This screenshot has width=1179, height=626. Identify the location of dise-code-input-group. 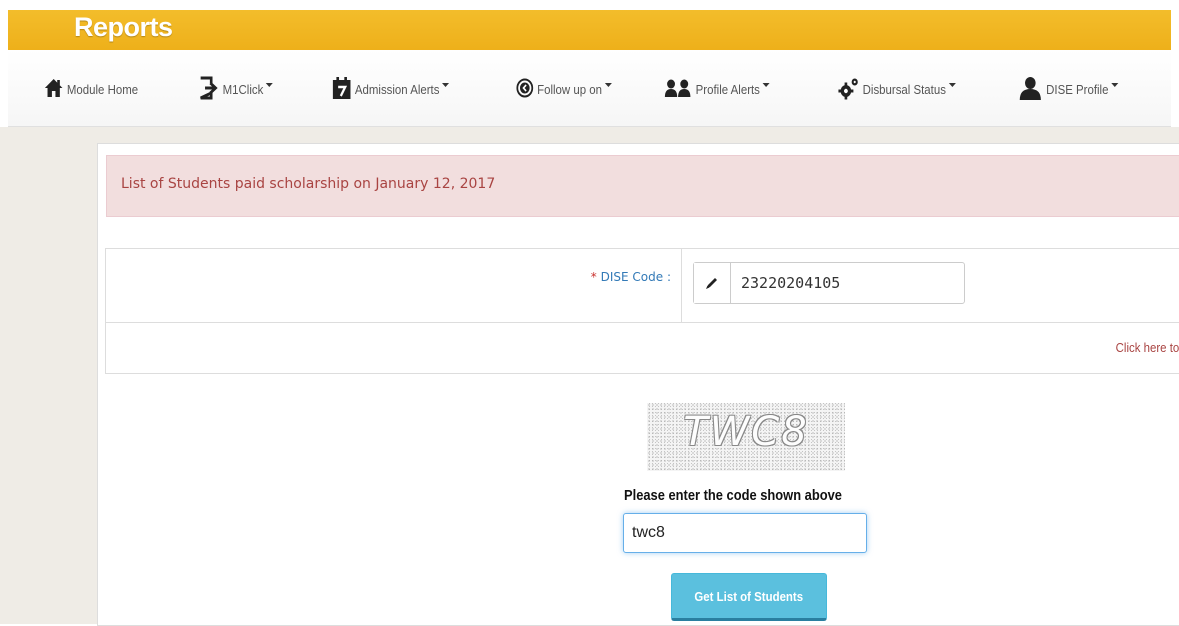
(829, 283).